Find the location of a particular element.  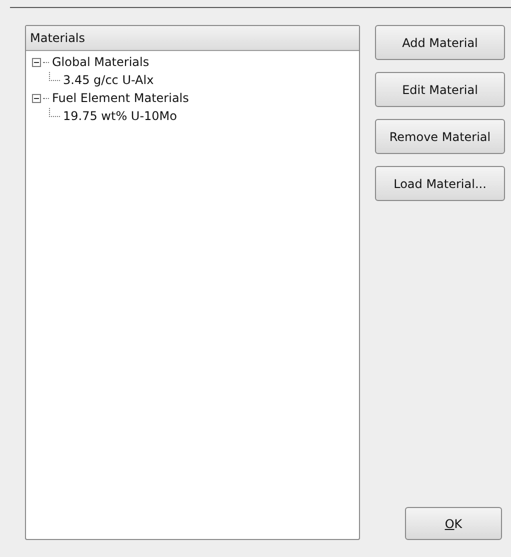

material-button: Add Material is located at coordinates (440, 42).